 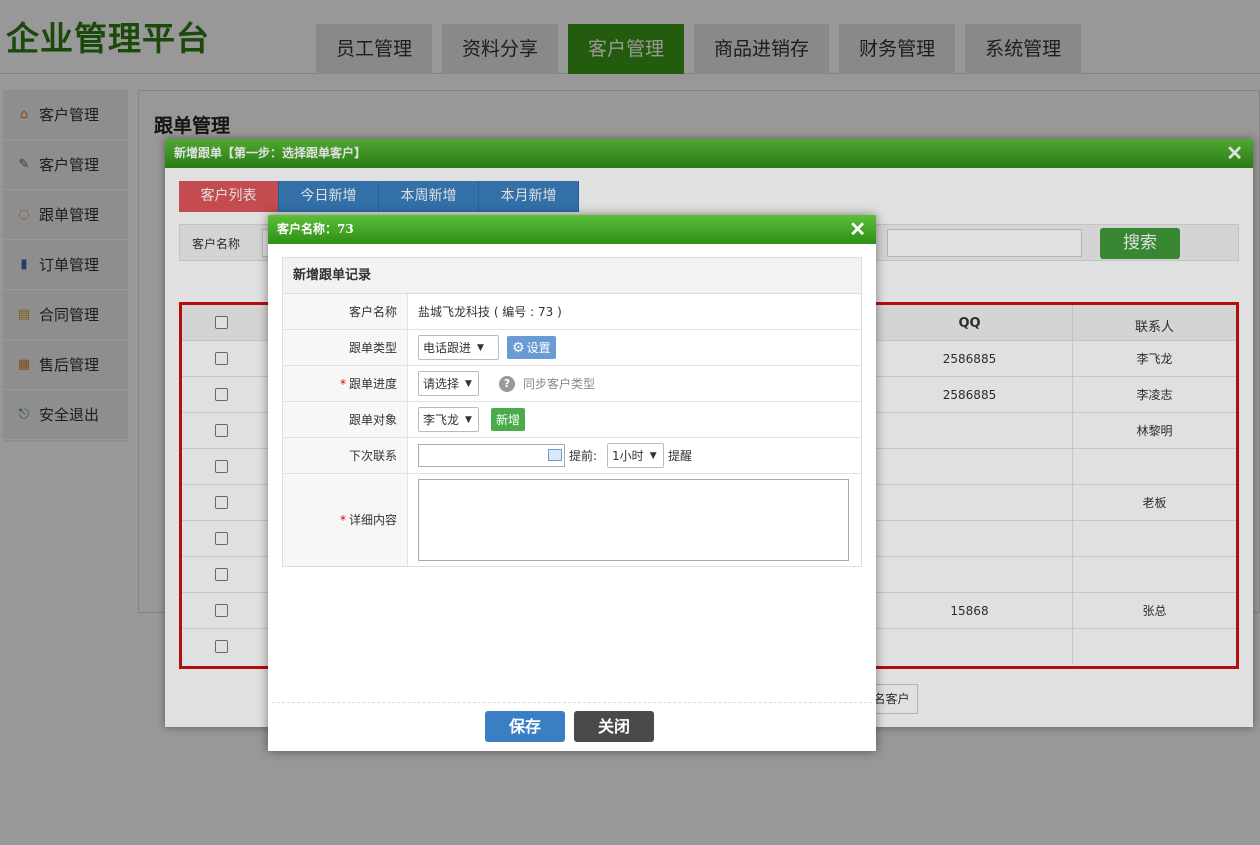 What do you see at coordinates (315, 229) in the screenshot?
I see `dialog-title: 客户名称：73` at bounding box center [315, 229].